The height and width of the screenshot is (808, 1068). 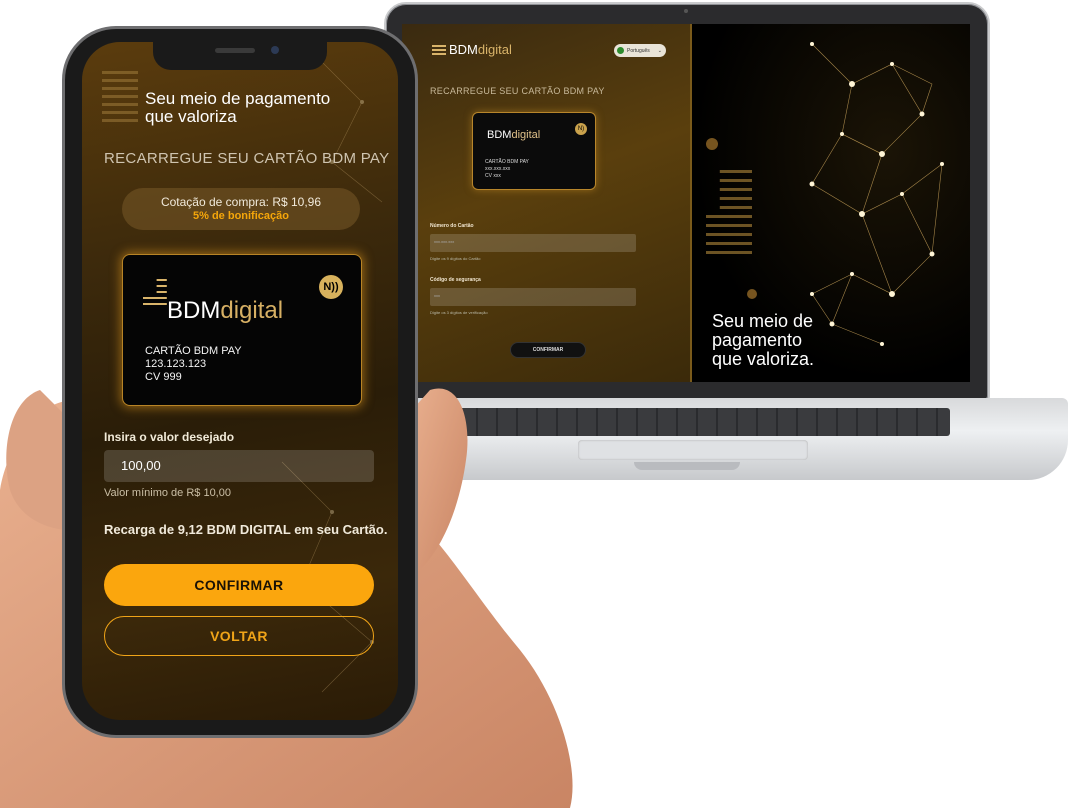 I want to click on card-number-hint: Digite os 9 dígitos do Cartão, so click(x=455, y=258).